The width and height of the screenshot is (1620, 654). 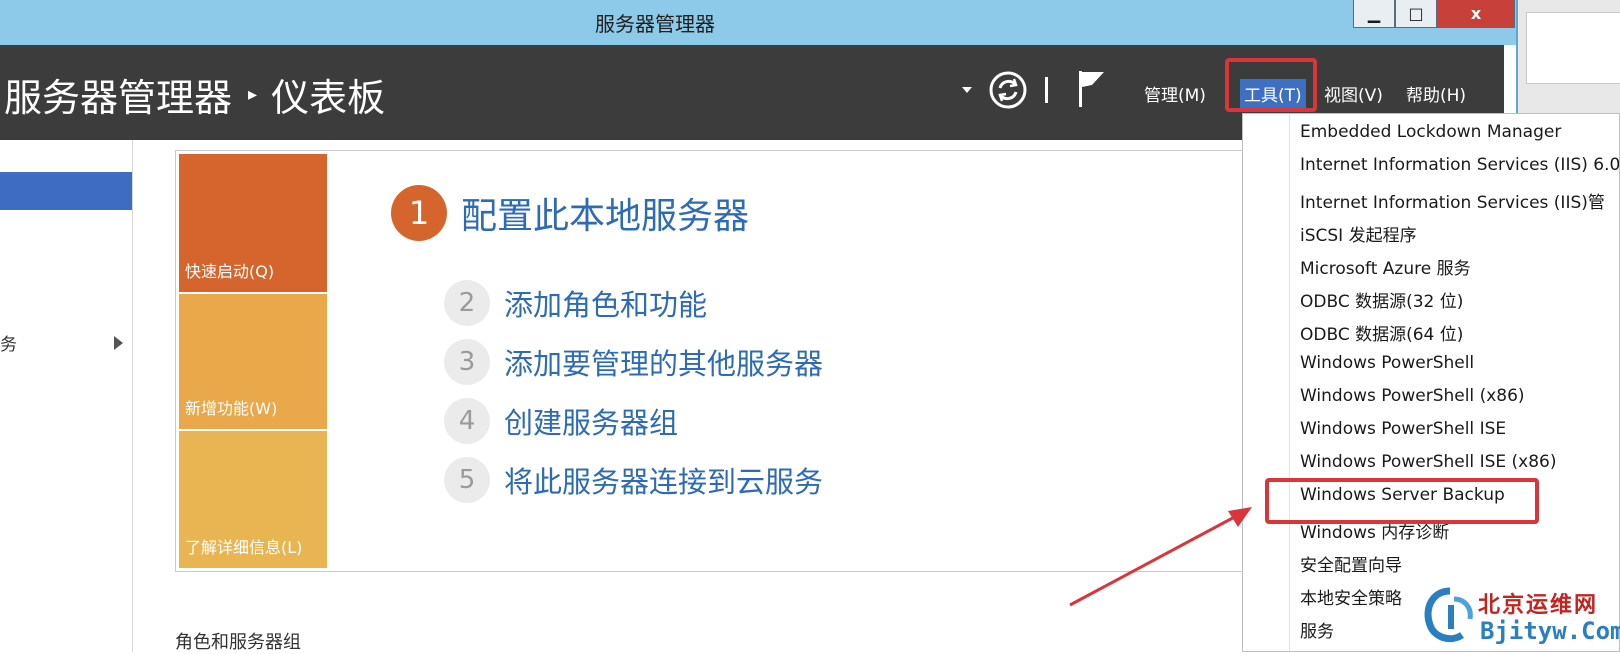 What do you see at coordinates (253, 361) in the screenshot?
I see `tile-whats-new: 新增功能(W)` at bounding box center [253, 361].